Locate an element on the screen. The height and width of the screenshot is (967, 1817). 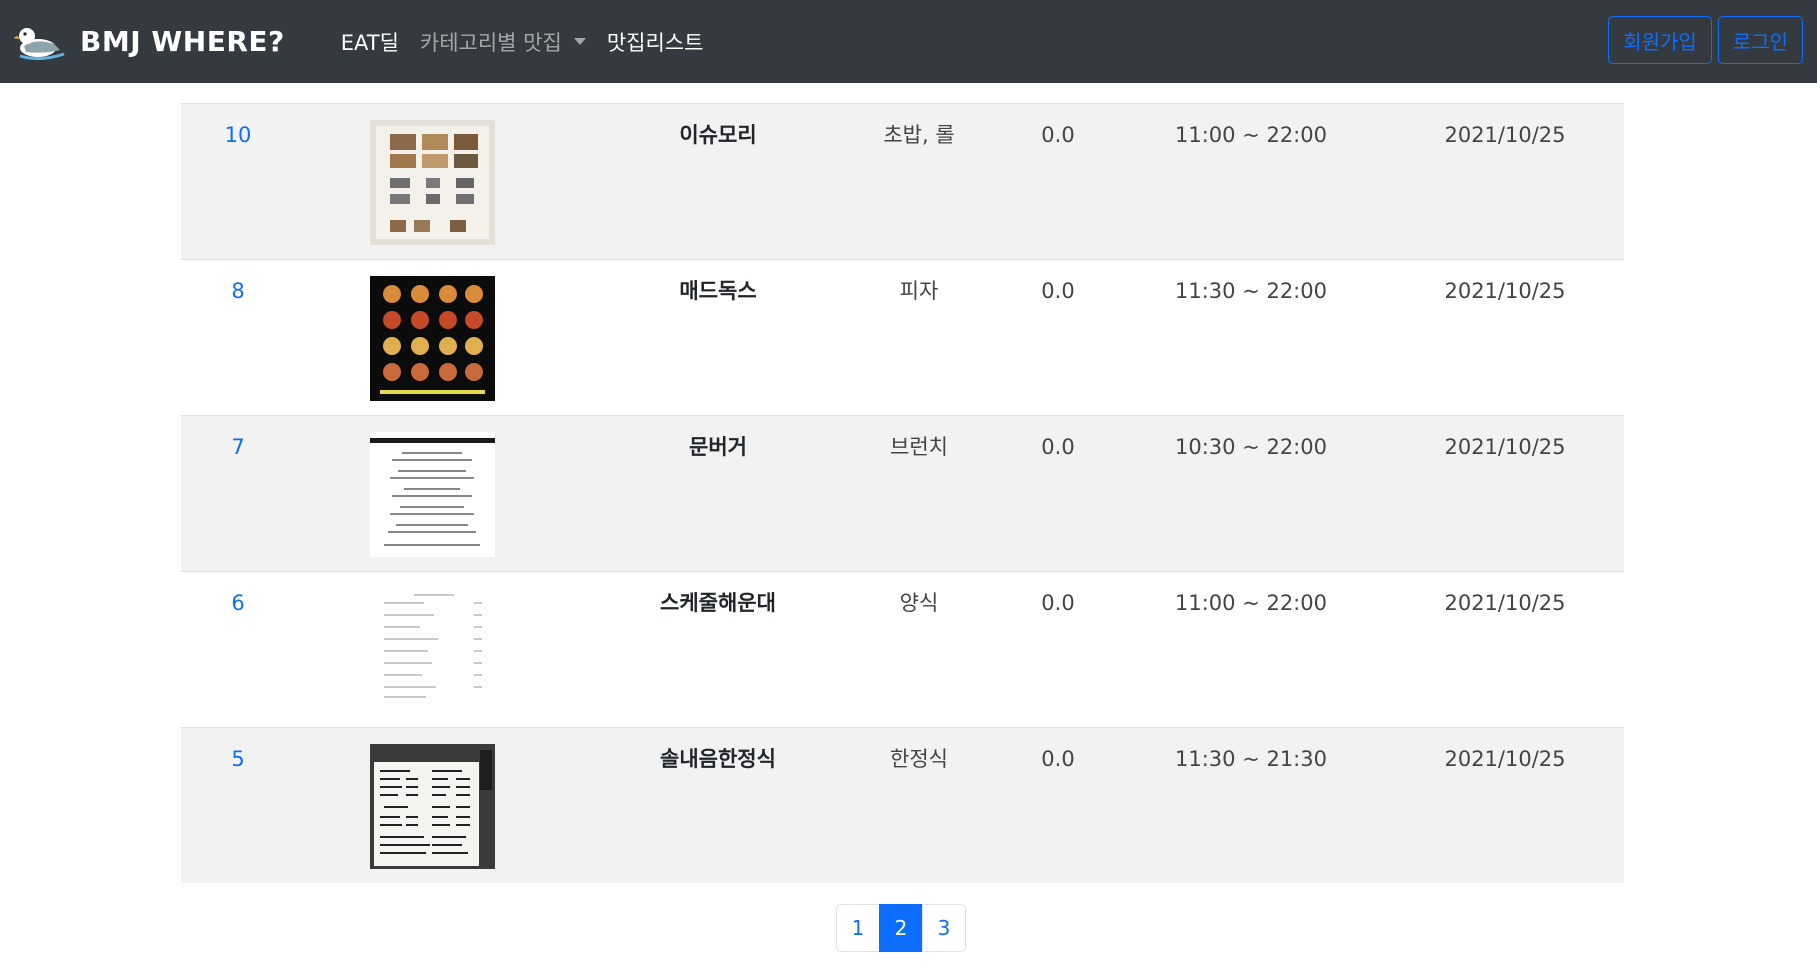
menu-photo-image is located at coordinates (432, 182).